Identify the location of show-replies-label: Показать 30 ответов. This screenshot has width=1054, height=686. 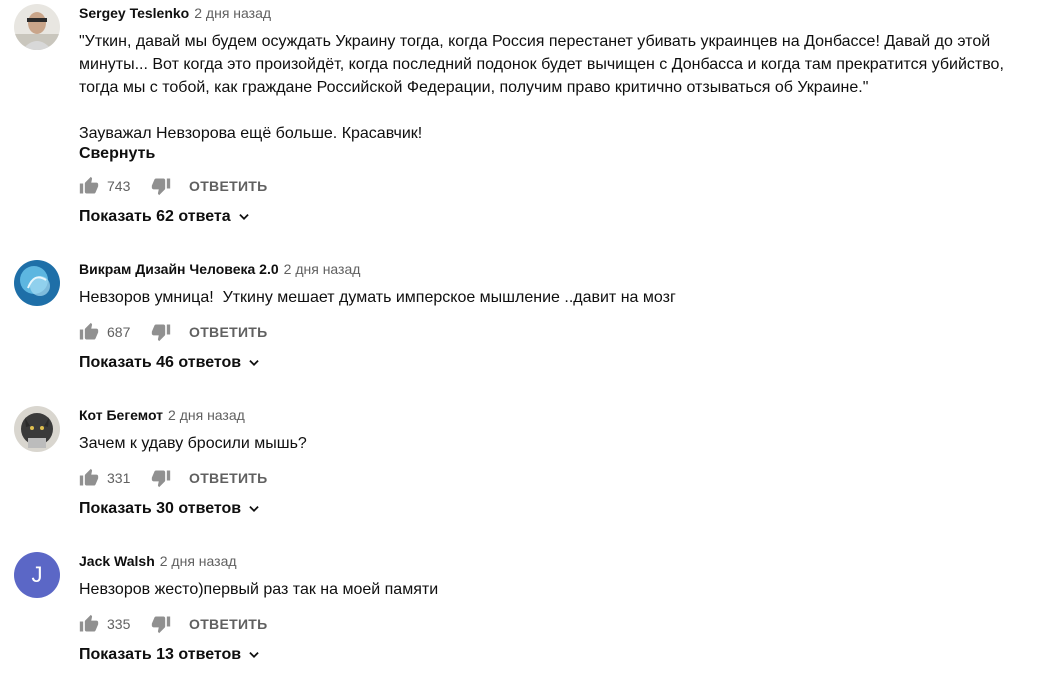
(160, 508).